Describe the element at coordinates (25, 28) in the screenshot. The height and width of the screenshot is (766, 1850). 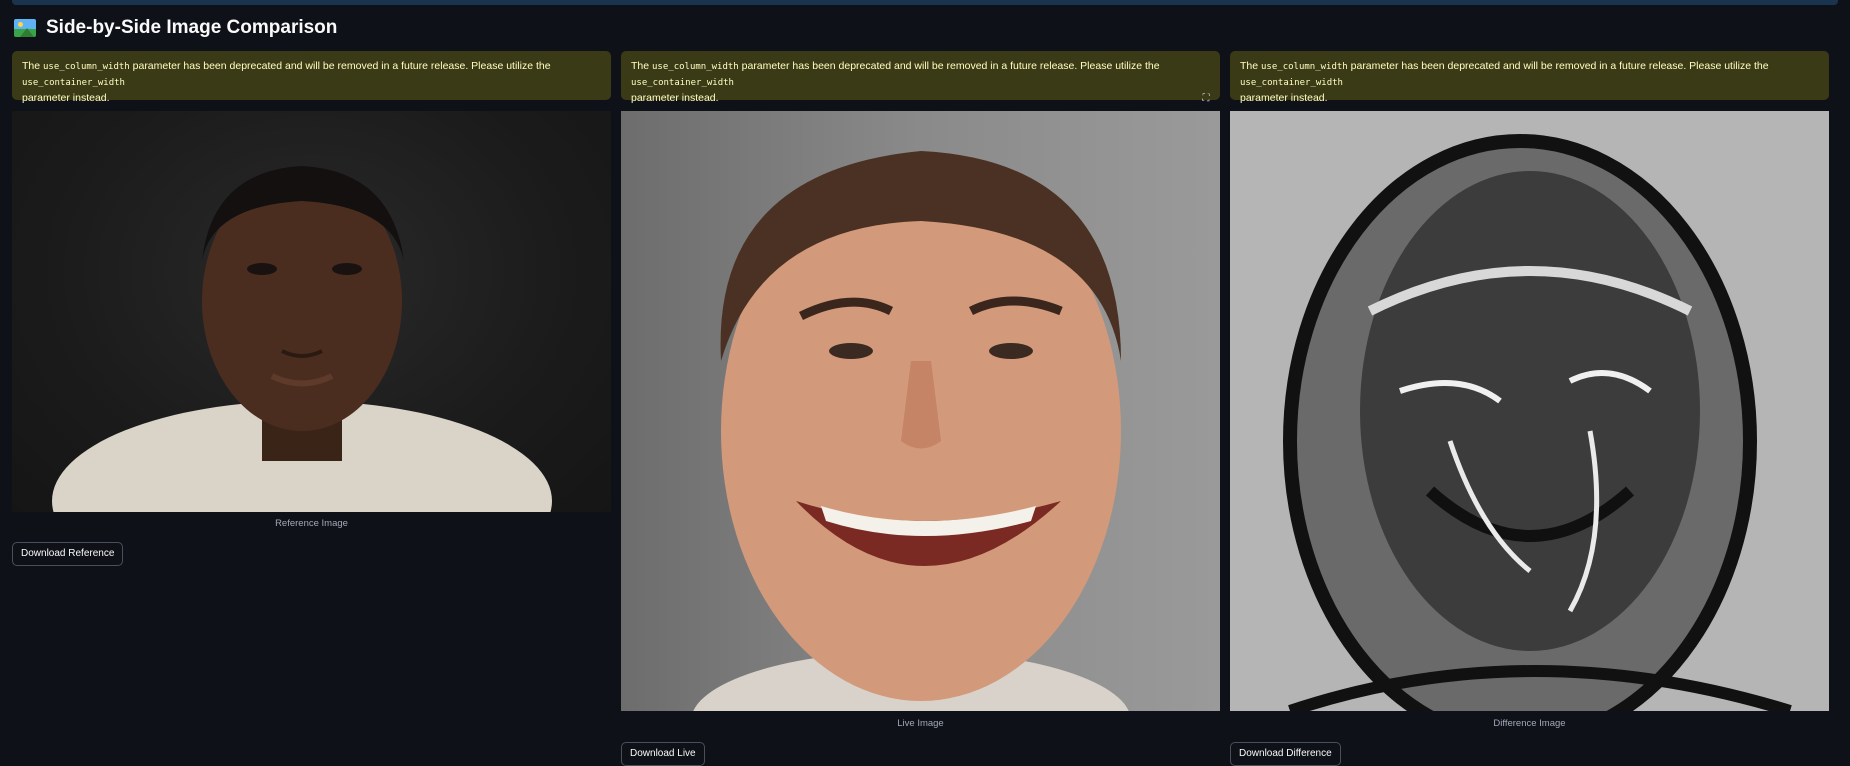
I see `framed-picture-icon` at that location.